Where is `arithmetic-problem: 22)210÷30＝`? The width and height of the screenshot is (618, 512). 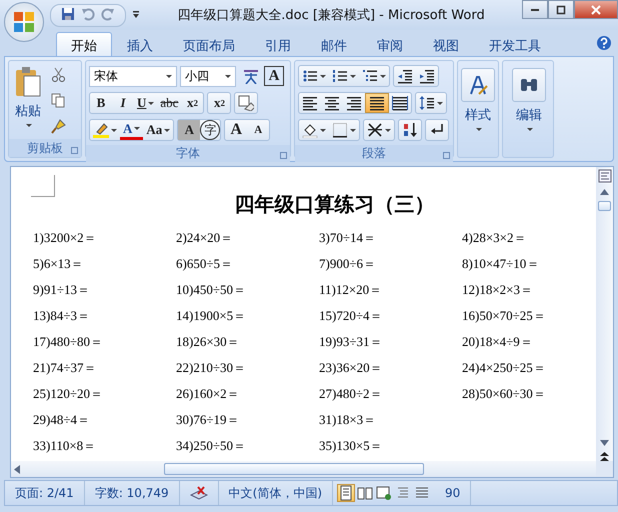 arithmetic-problem: 22)210÷30＝ is located at coordinates (211, 368).